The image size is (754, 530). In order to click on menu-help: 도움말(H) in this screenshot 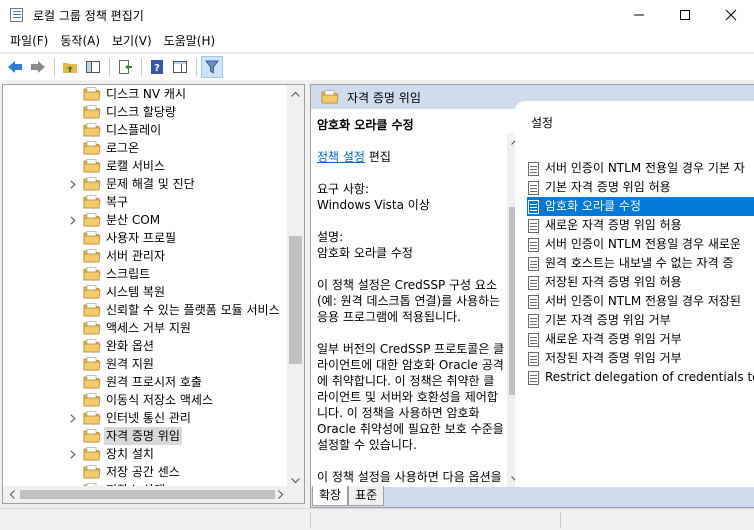, I will do `click(190, 41)`.